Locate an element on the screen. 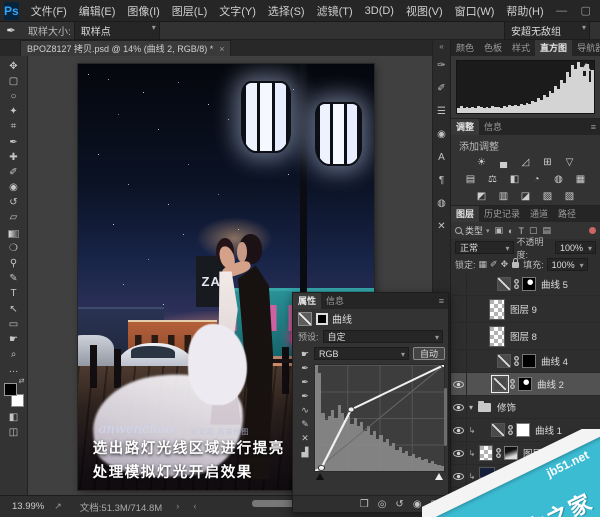  group-expand-icon: ▾ is located at coordinates (471, 407).